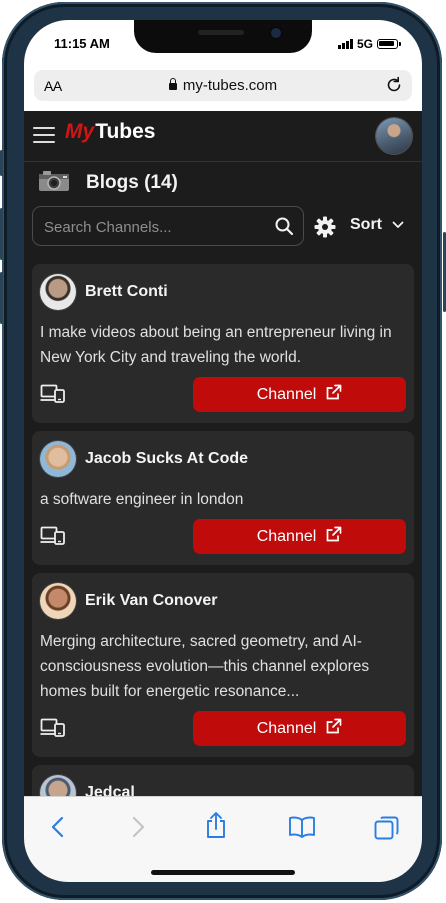 The height and width of the screenshot is (903, 446). I want to click on chevron-down-icon, so click(398, 225).